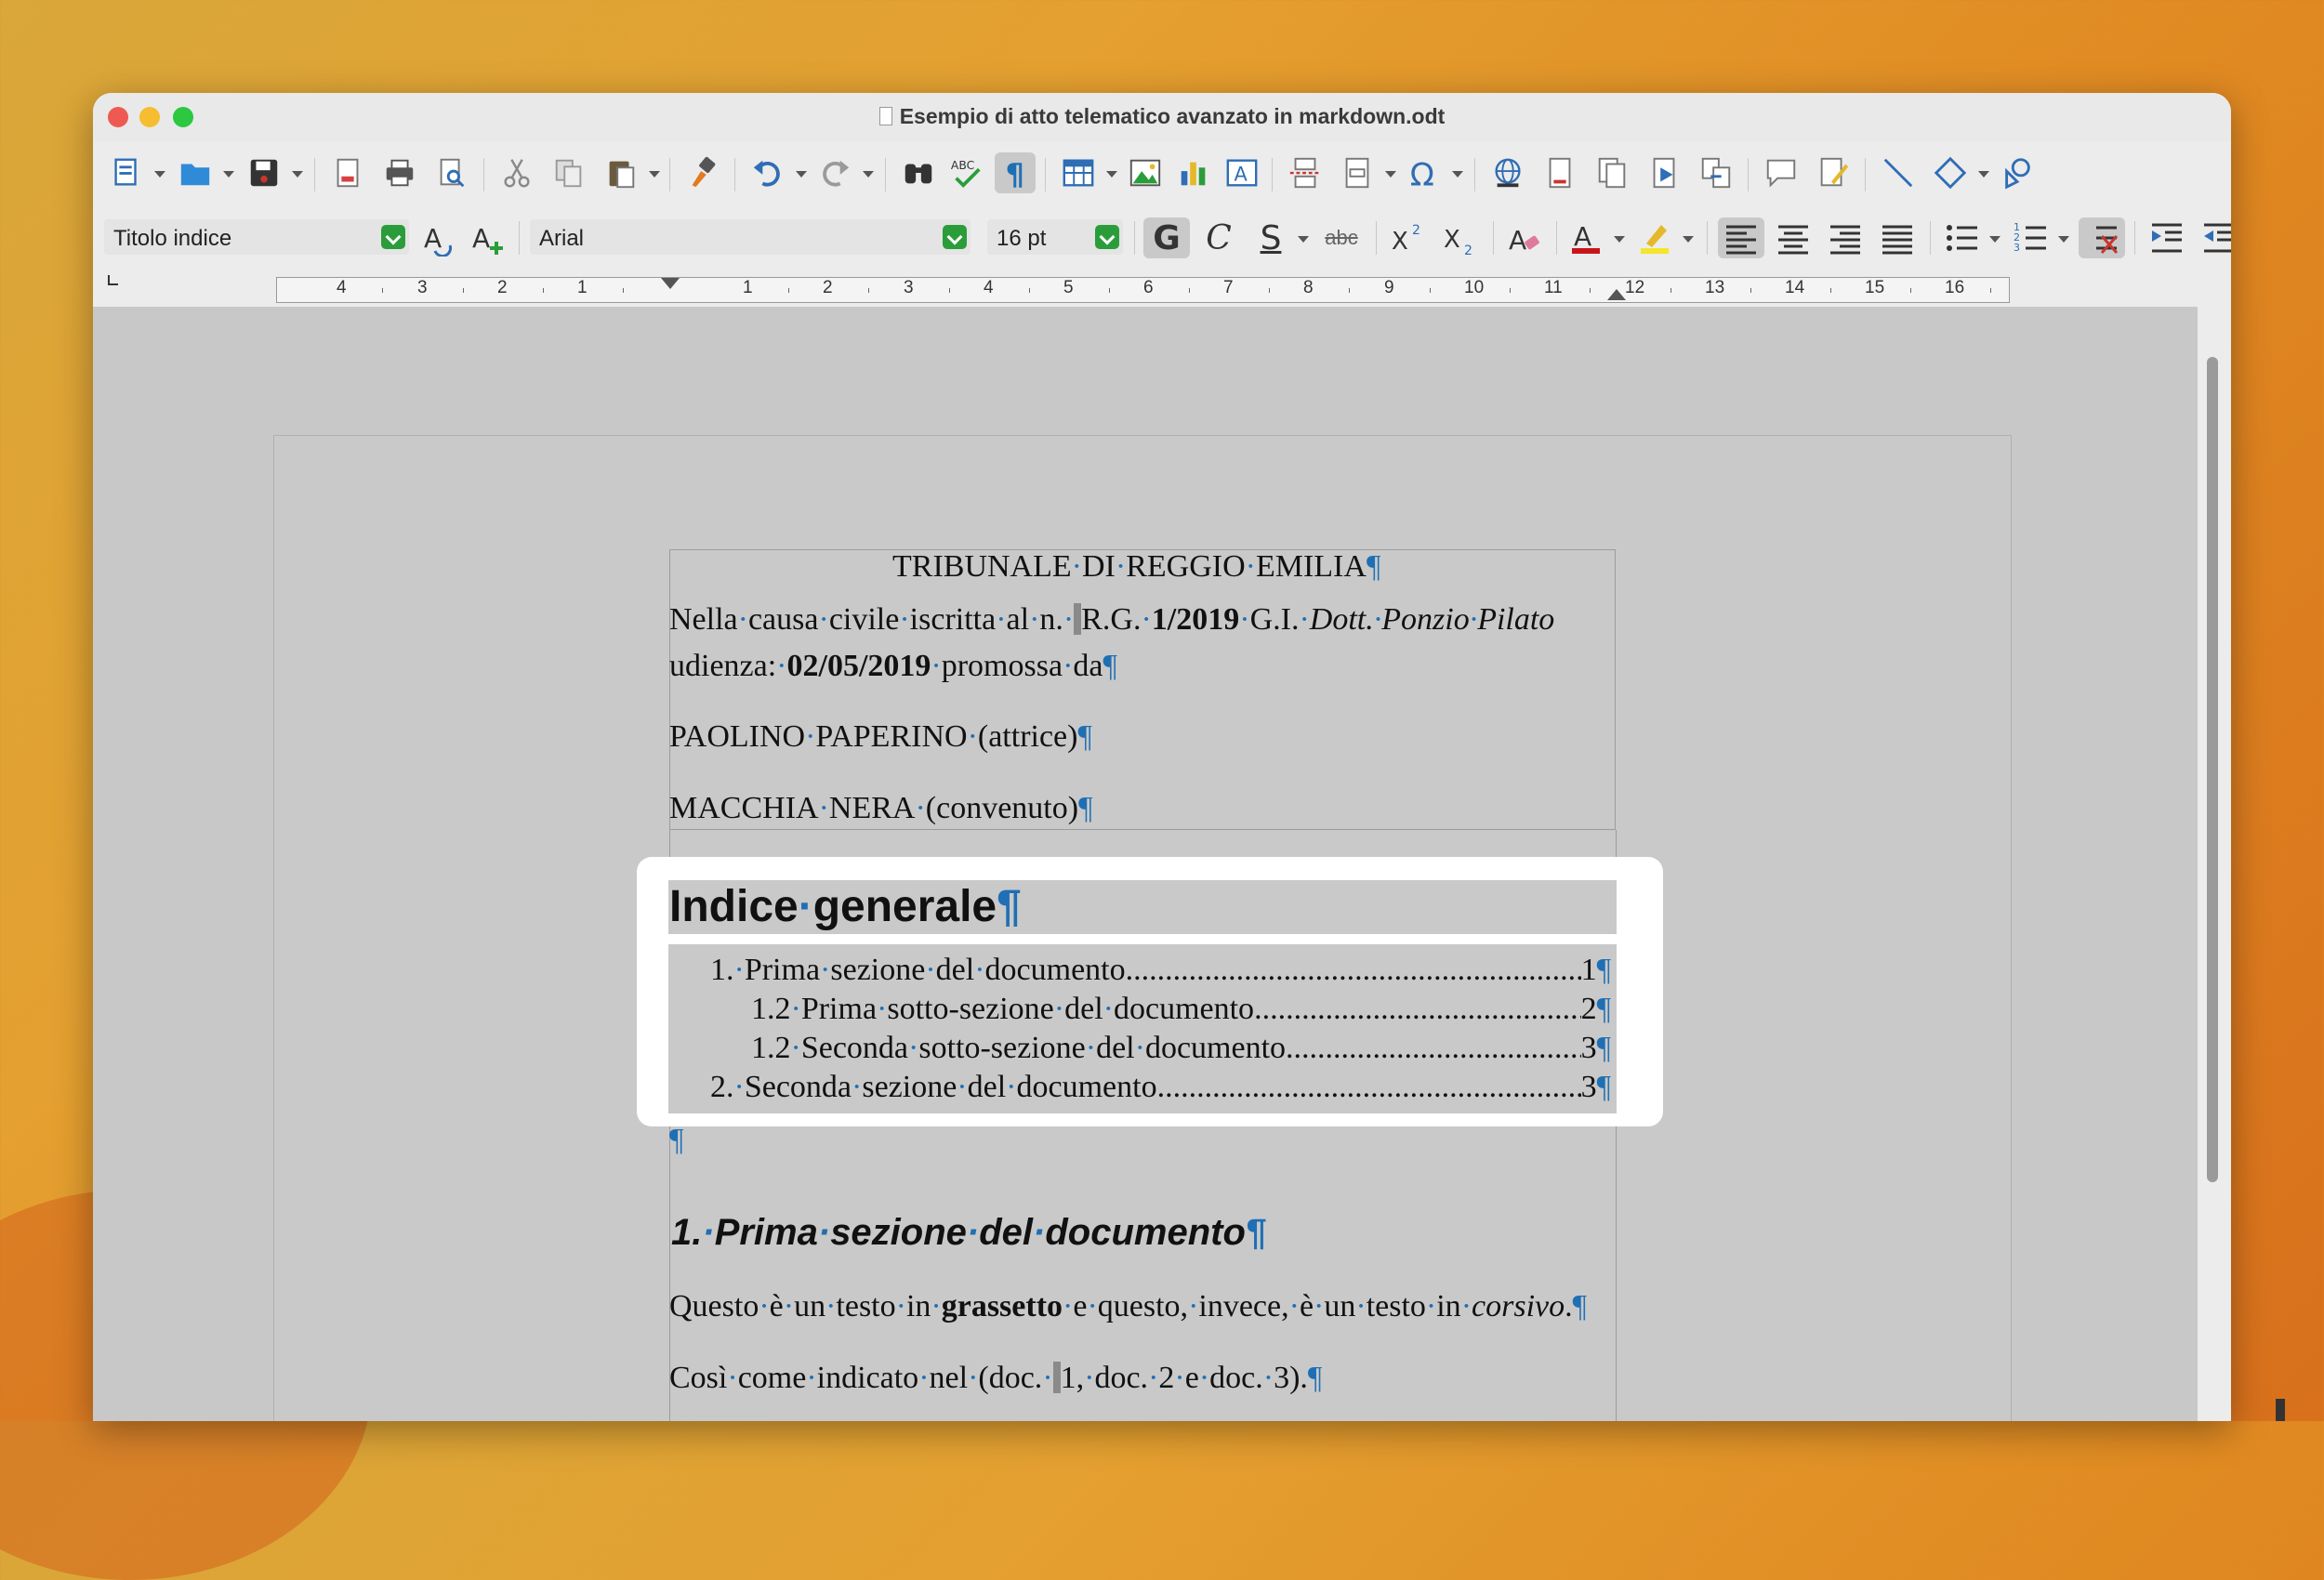 Image resolution: width=2324 pixels, height=1580 pixels. I want to click on align-center-button, so click(1793, 237).